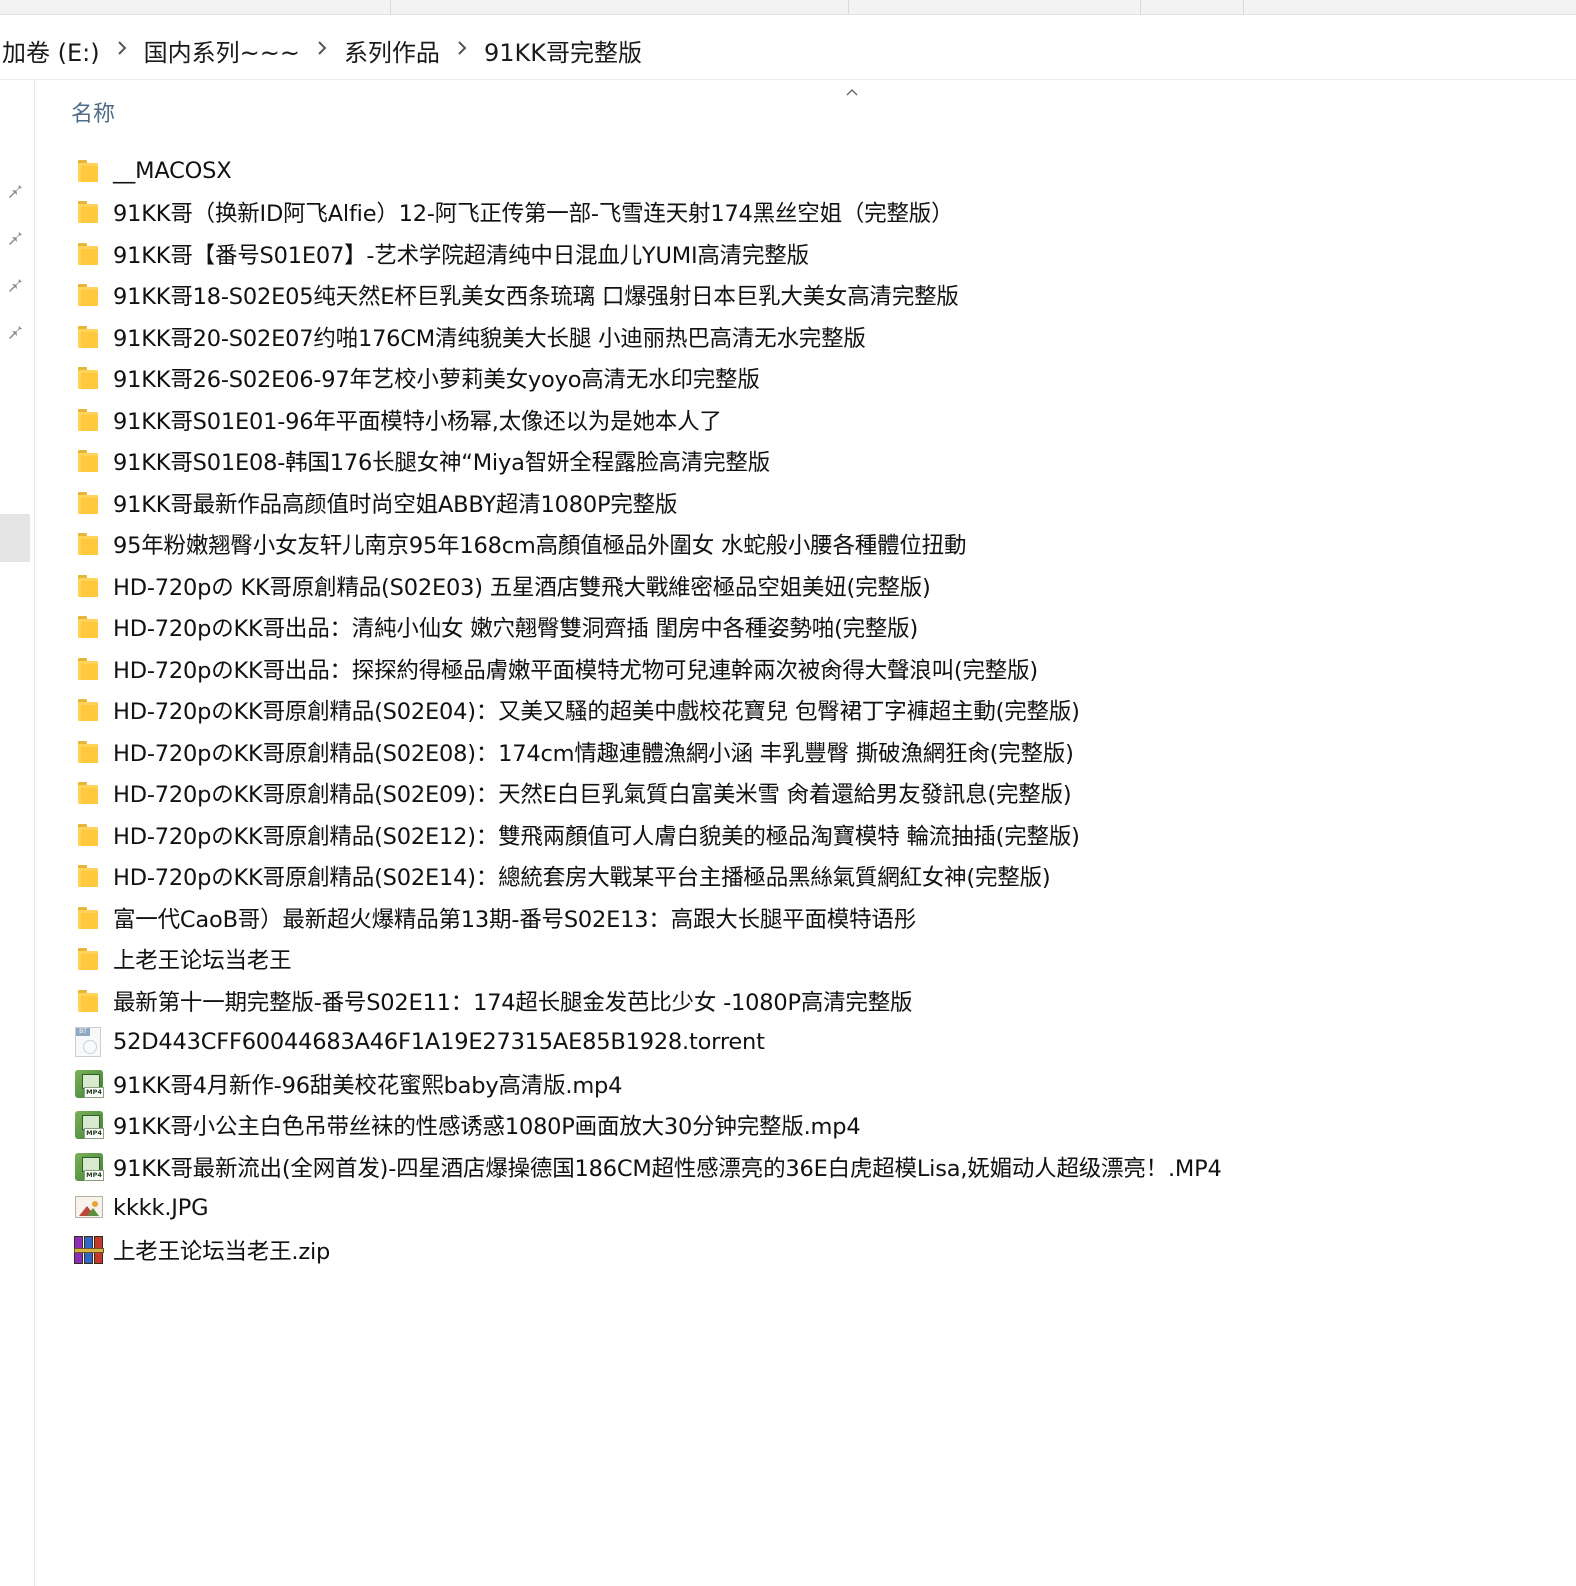 The image size is (1576, 1586). What do you see at coordinates (812, 1250) in the screenshot?
I see `file-row: 上老王论坛当老王.zip` at bounding box center [812, 1250].